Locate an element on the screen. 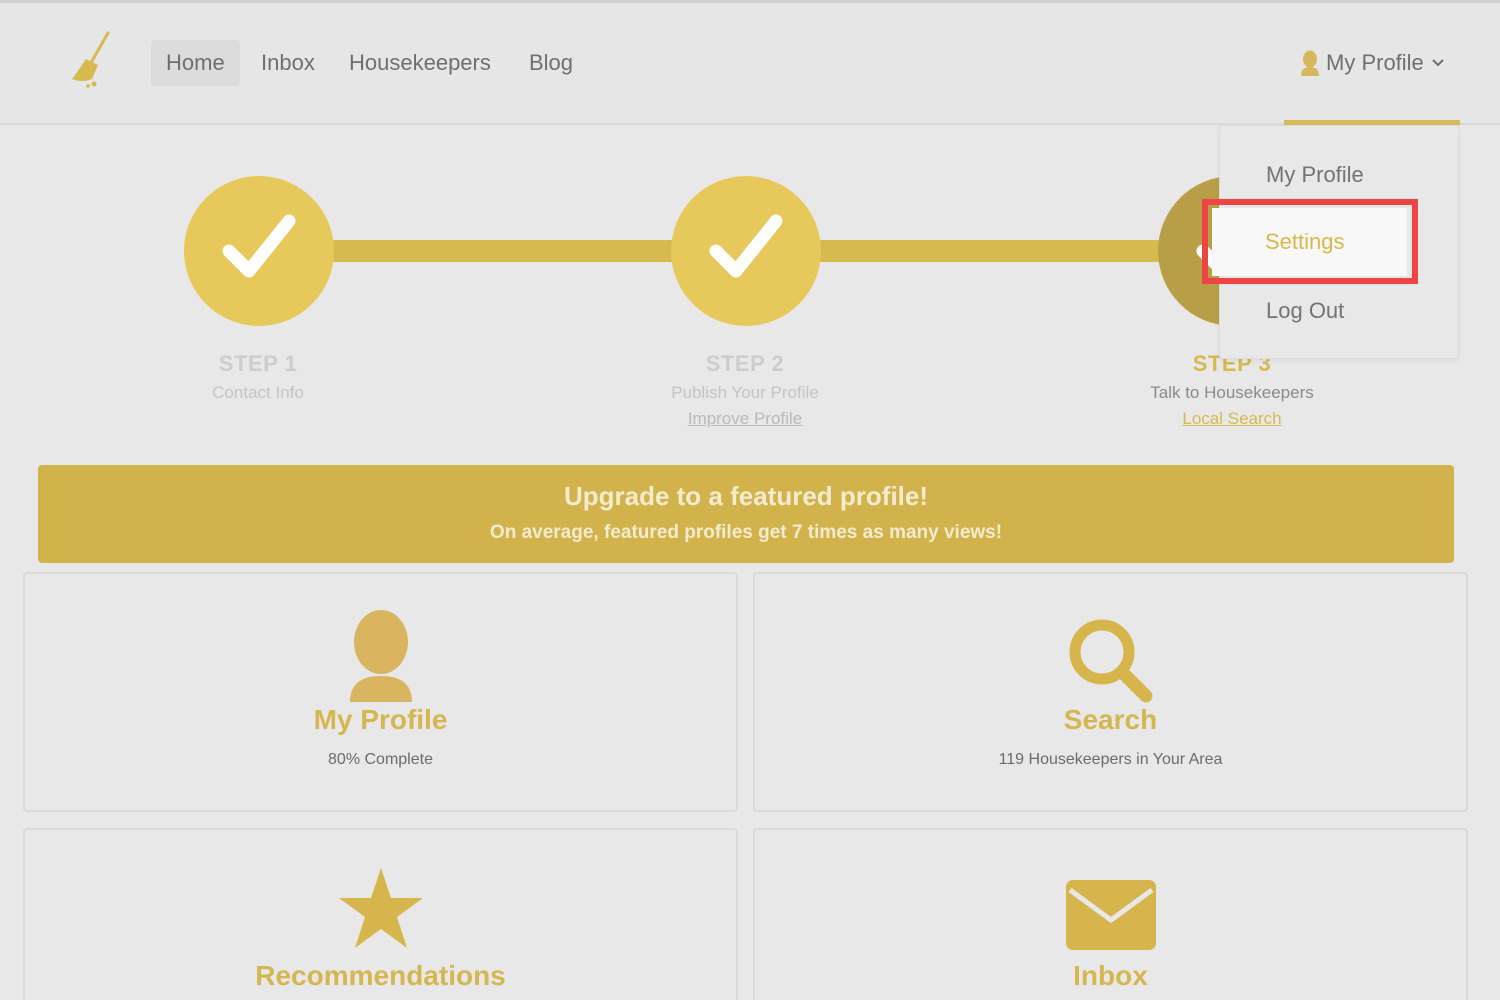 This screenshot has width=1500, height=1000. navbar: Home Inbox Housekeepers Blog My Profile is located at coordinates (750, 64).